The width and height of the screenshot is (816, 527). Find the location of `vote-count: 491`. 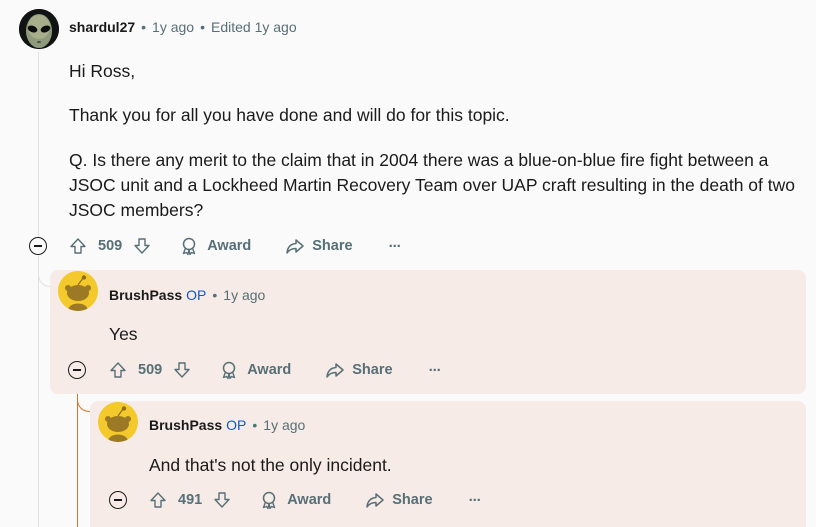

vote-count: 491 is located at coordinates (190, 500).